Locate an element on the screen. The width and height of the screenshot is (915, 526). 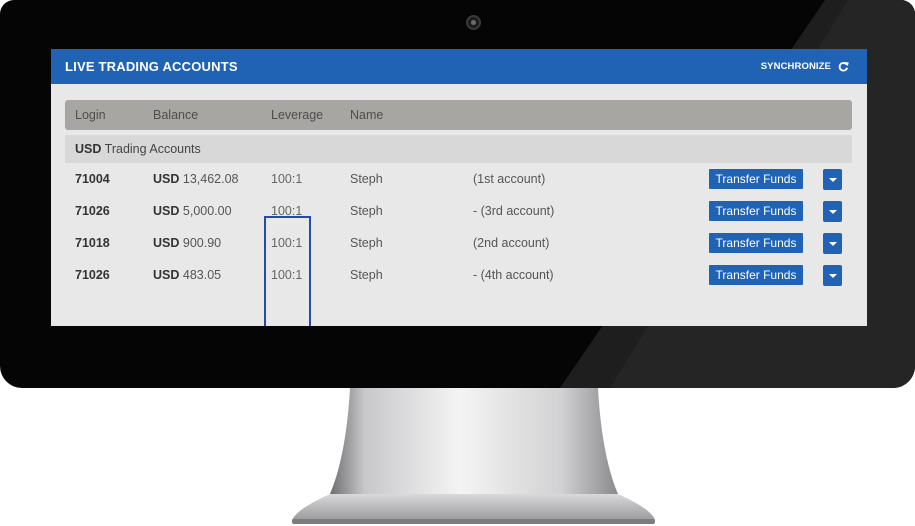
group-currency: USD is located at coordinates (88, 149).